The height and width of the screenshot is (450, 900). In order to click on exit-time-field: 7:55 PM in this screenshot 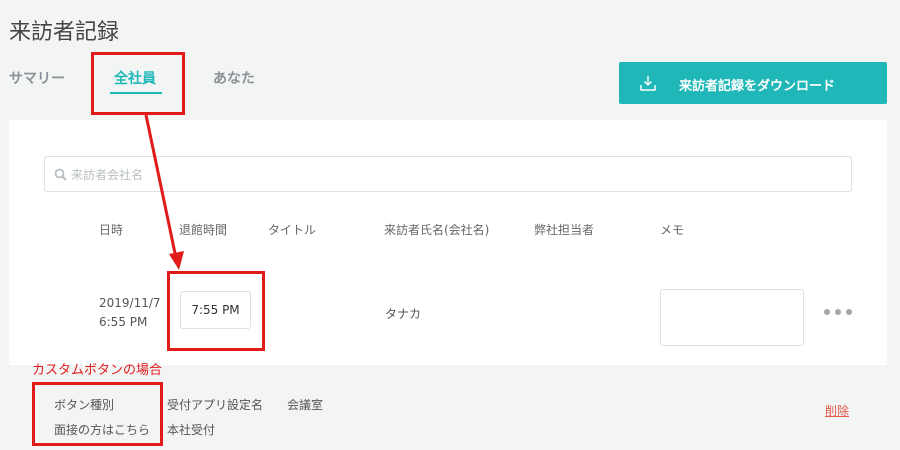, I will do `click(215, 310)`.